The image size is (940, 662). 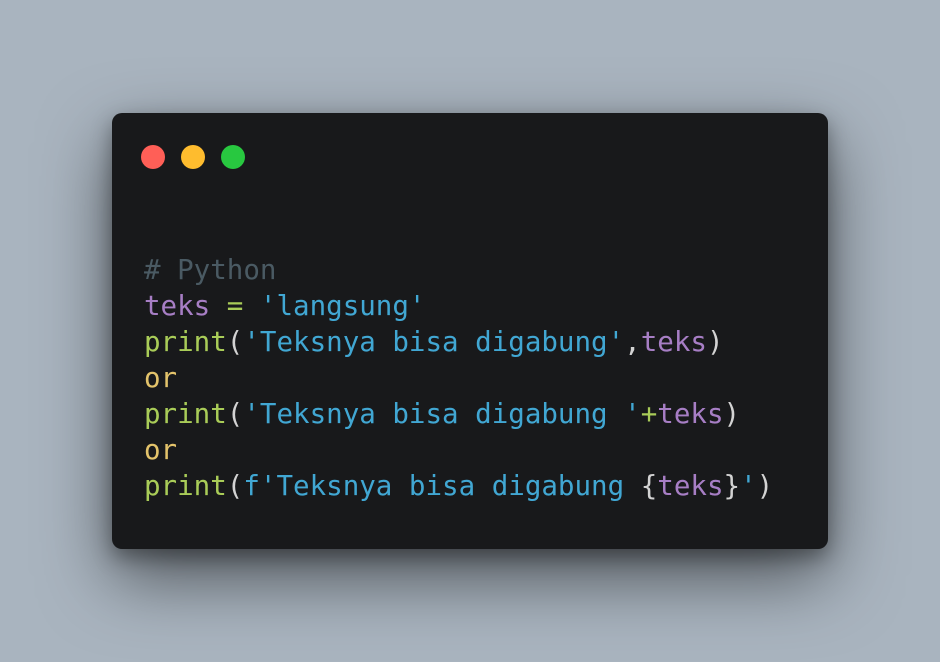 I want to click on window-controls, so click(x=193, y=157).